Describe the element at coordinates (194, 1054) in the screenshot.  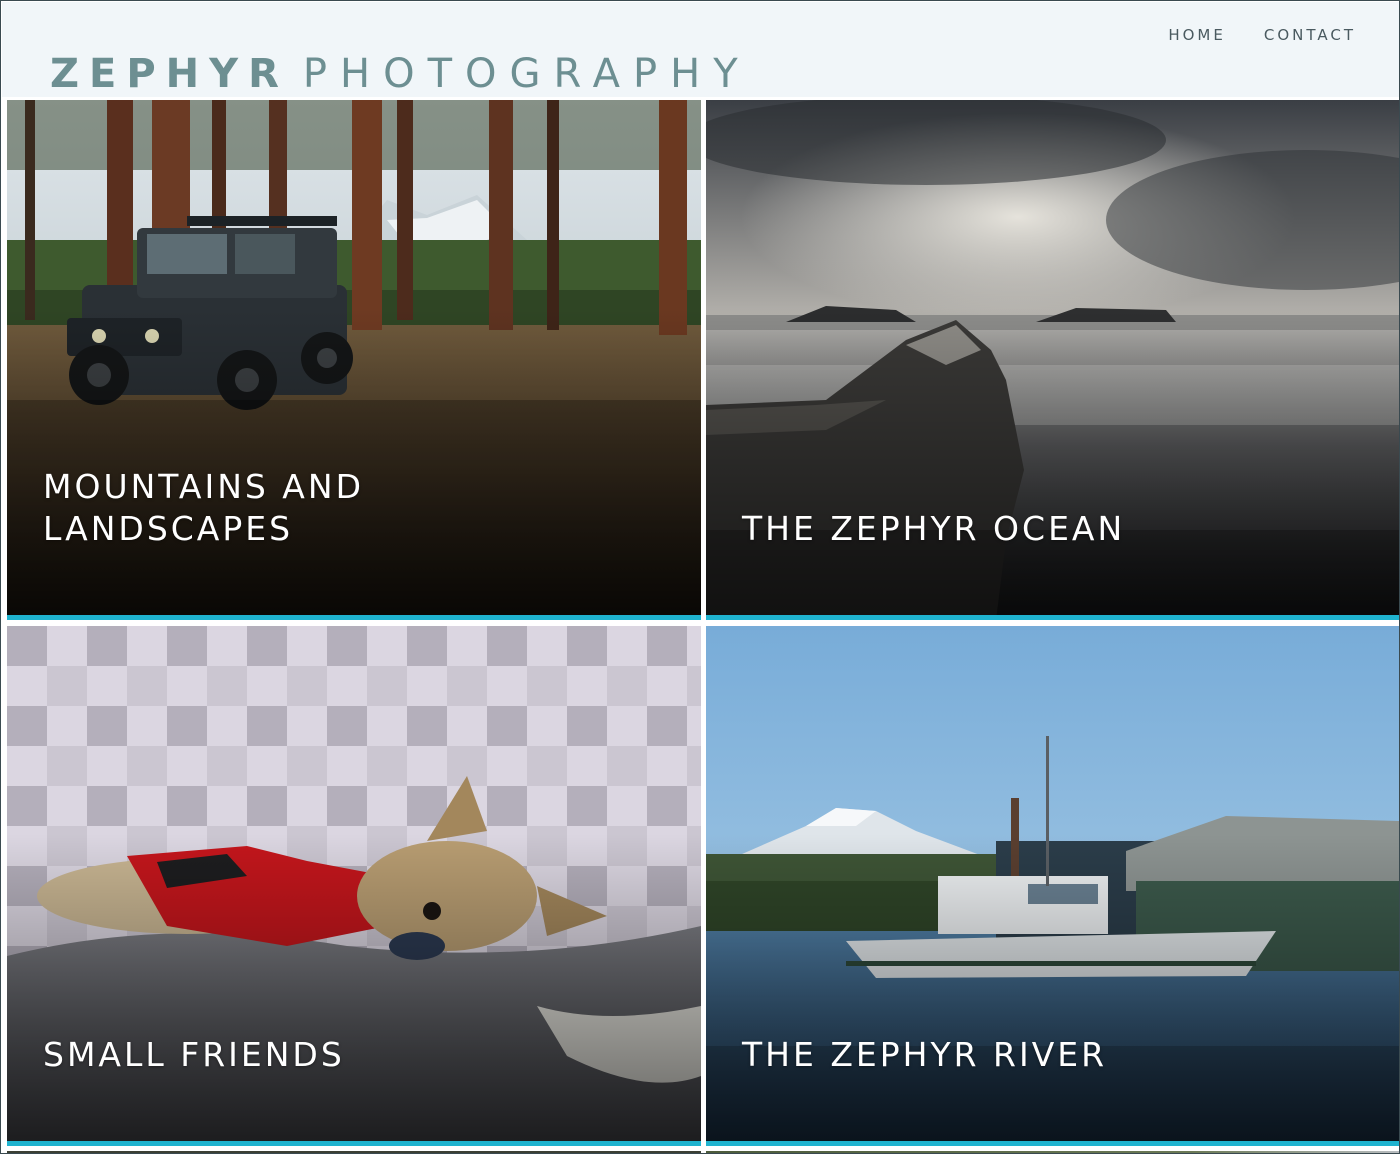
I see `tile-title: SMALL FRIENDS` at that location.